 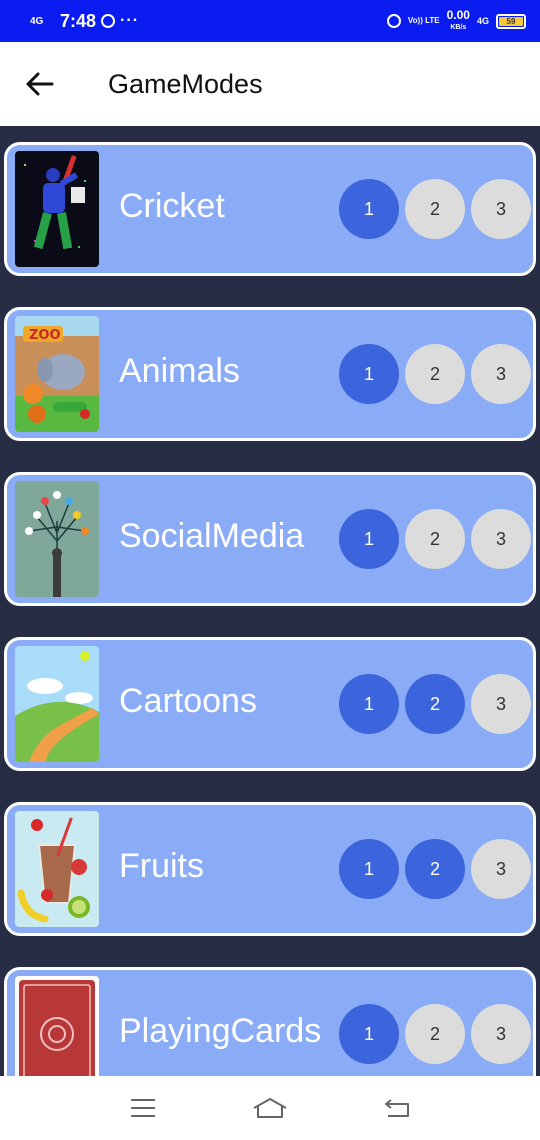 What do you see at coordinates (161, 866) in the screenshot?
I see `mode-label: Fruits` at bounding box center [161, 866].